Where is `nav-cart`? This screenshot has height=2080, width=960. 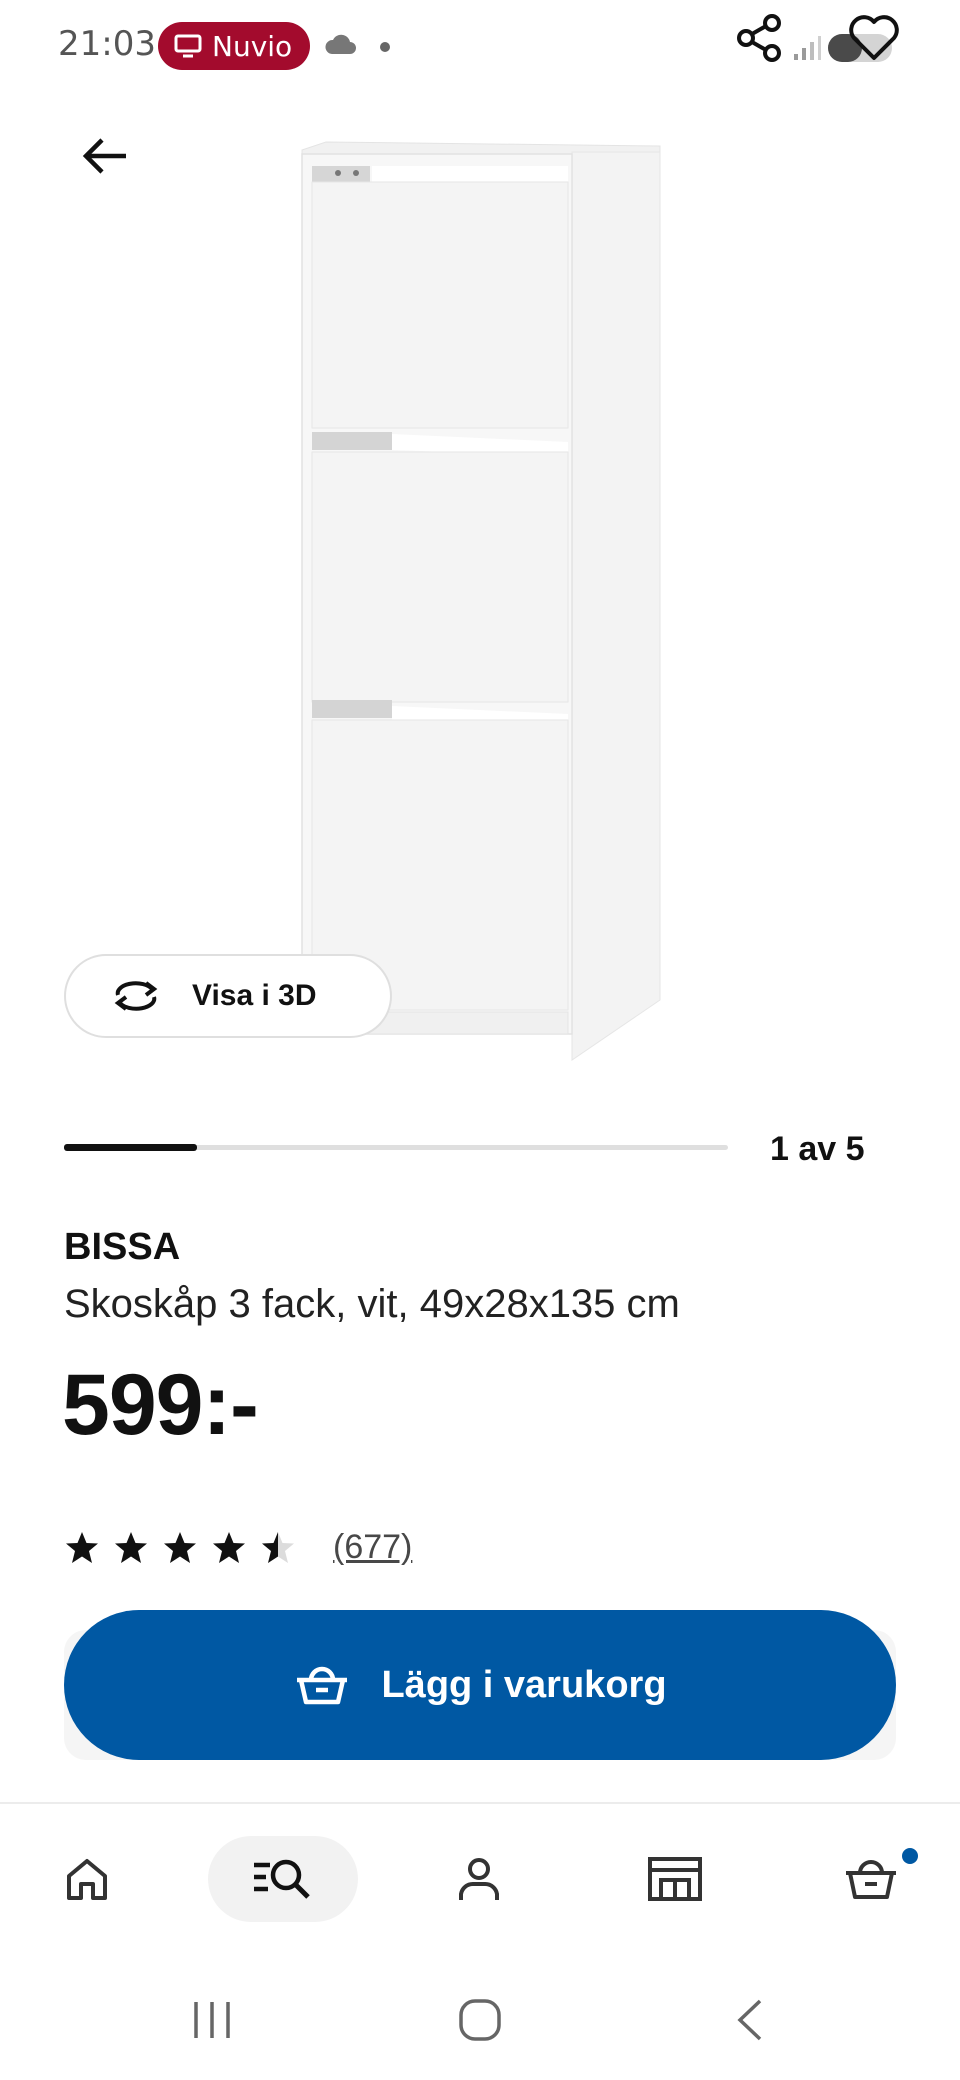 nav-cart is located at coordinates (871, 1879).